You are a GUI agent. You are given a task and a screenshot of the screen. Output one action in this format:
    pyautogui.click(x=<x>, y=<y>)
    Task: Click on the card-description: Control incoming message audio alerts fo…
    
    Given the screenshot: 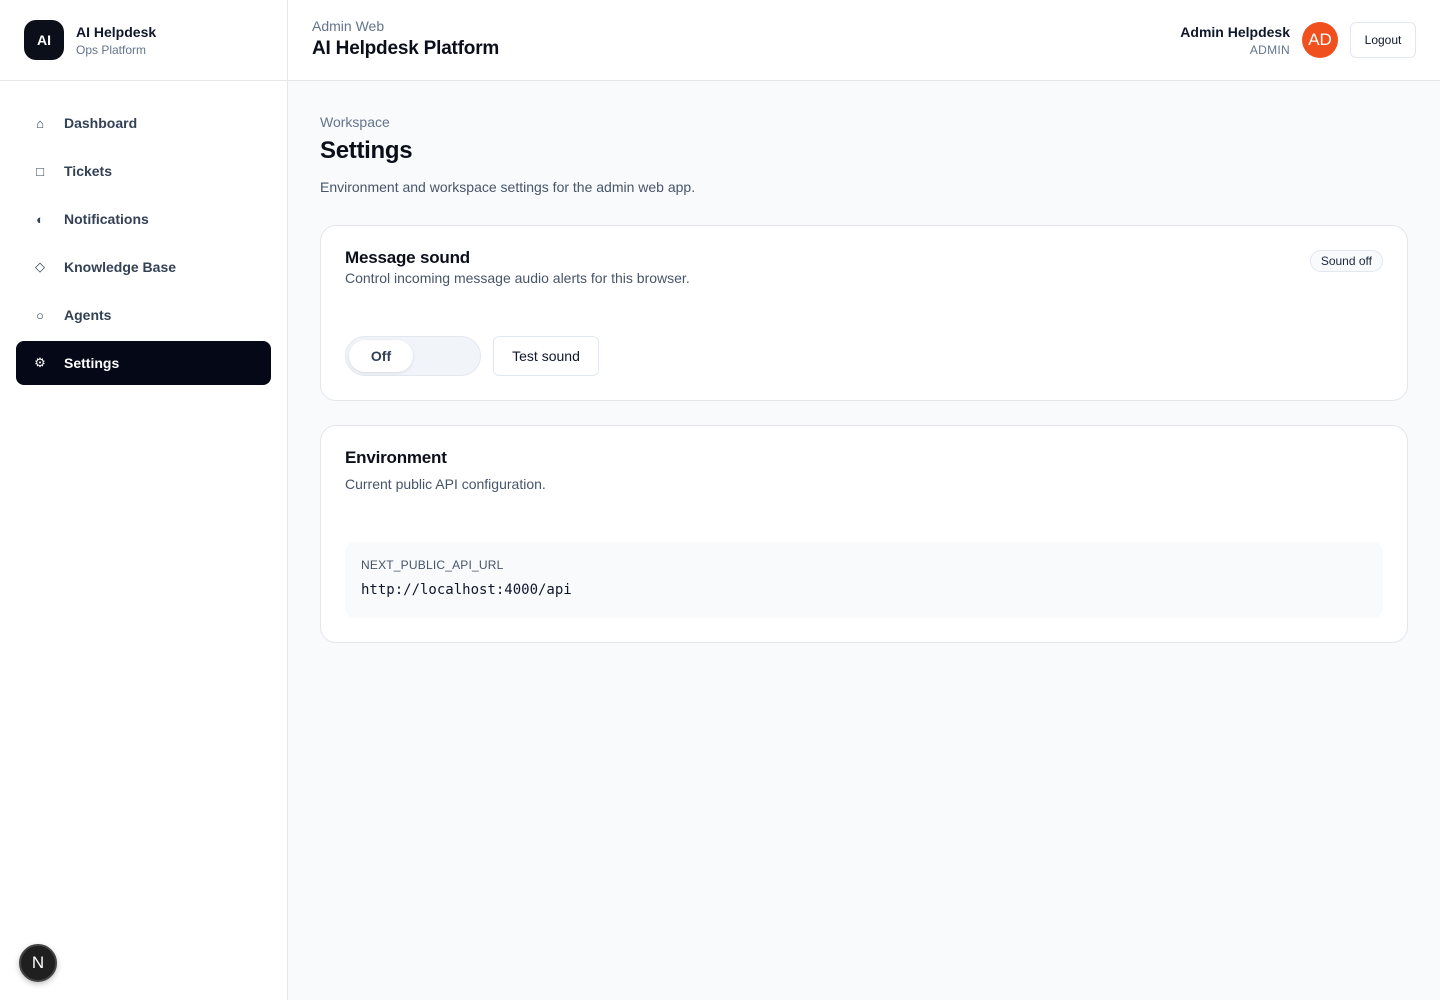 What is the action you would take?
    pyautogui.click(x=517, y=278)
    